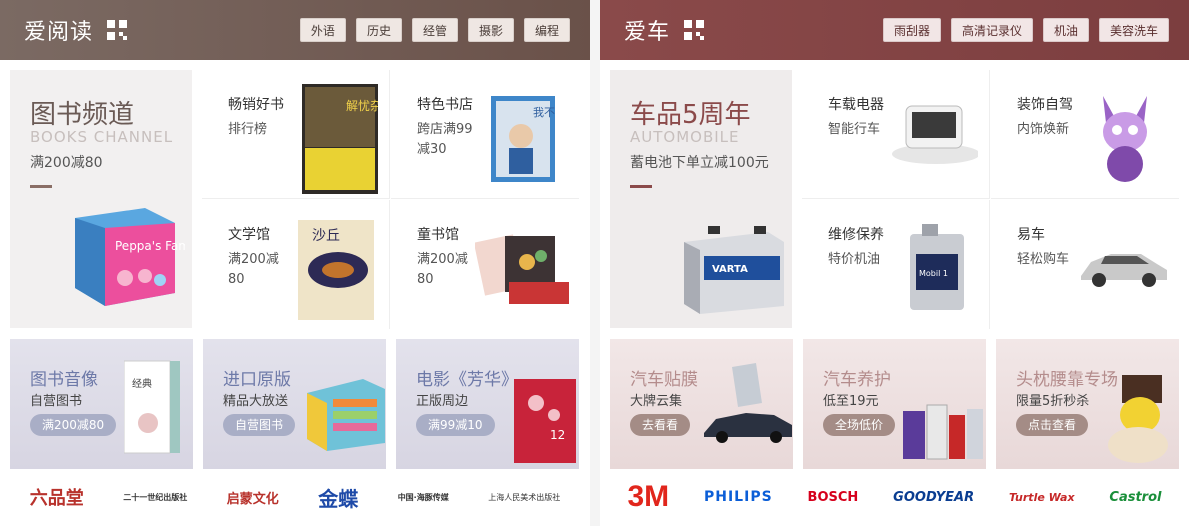 Image resolution: width=1189 pixels, height=526 pixels. What do you see at coordinates (487, 404) in the screenshot?
I see `movie-fanghua-promo: 电影《芳华》 正版周边 满99减10 12` at bounding box center [487, 404].